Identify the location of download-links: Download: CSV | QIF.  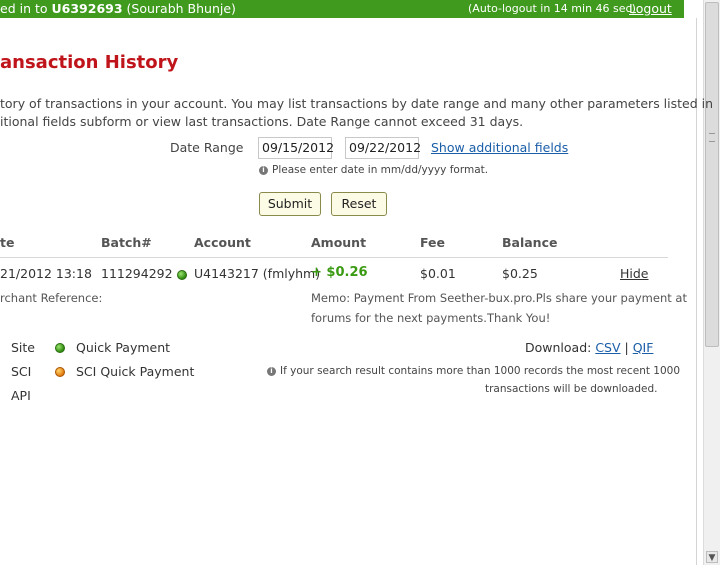
(589, 347).